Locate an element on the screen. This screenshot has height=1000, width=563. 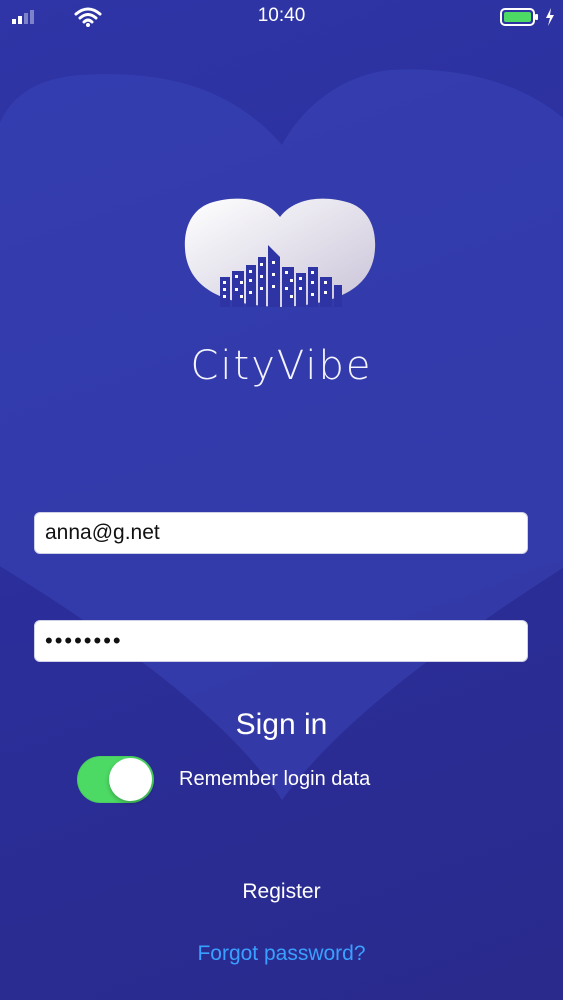
register-link: Register is located at coordinates (281, 892).